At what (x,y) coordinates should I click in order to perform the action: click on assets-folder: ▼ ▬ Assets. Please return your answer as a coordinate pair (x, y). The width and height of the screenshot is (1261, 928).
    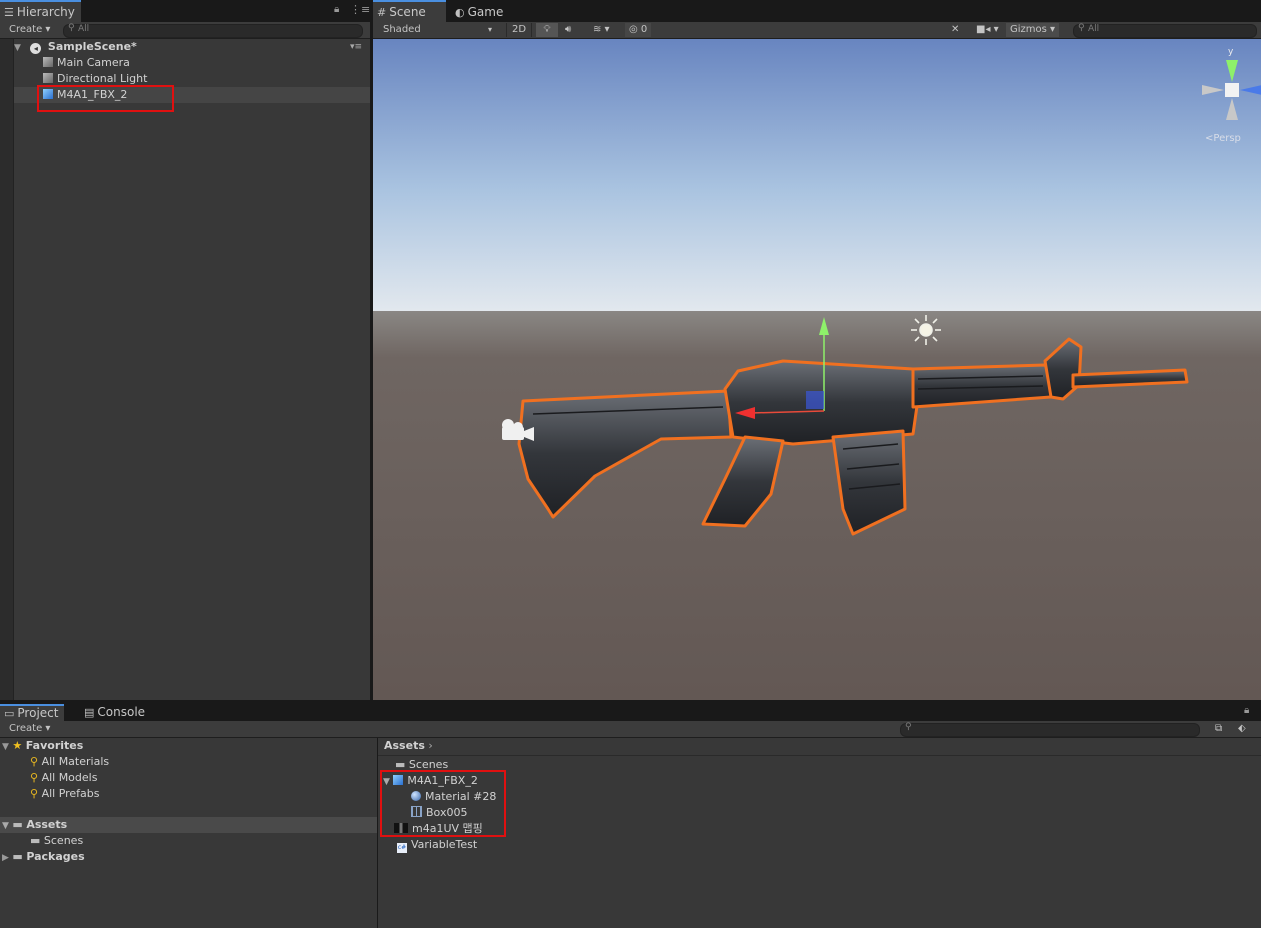
    Looking at the image, I should click on (34, 825).